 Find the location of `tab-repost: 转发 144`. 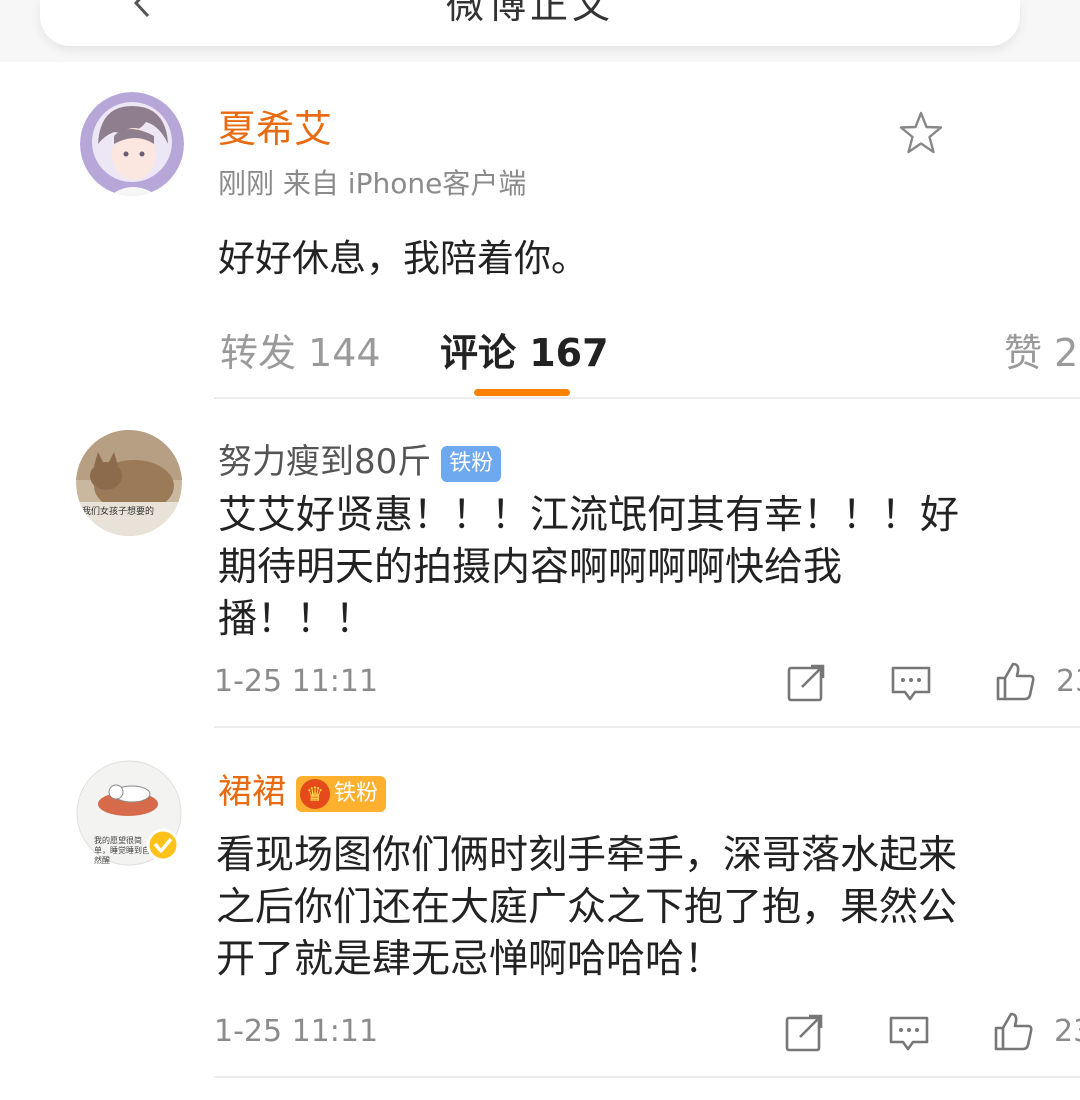

tab-repost: 转发 144 is located at coordinates (300, 349).